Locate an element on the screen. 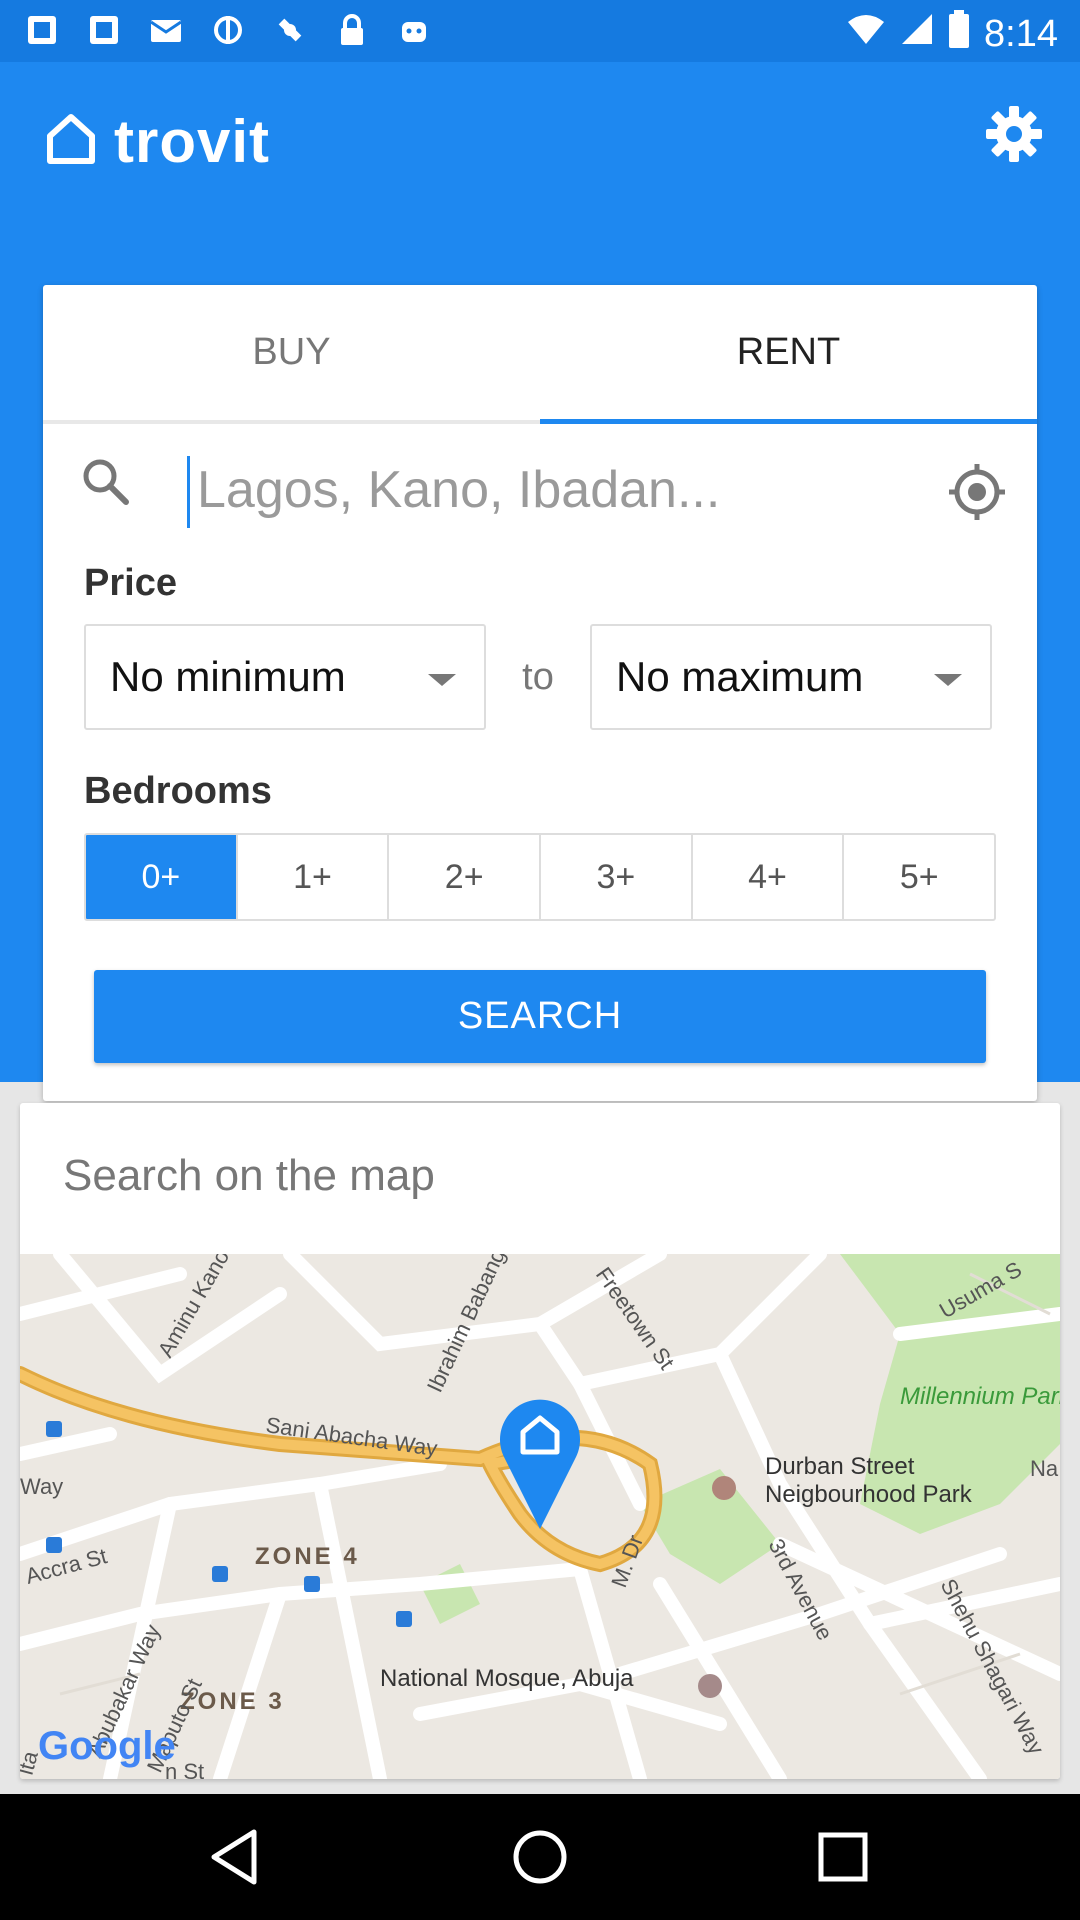 This screenshot has height=1920, width=1080. bedroom-option-4: 4+ is located at coordinates (769, 877).